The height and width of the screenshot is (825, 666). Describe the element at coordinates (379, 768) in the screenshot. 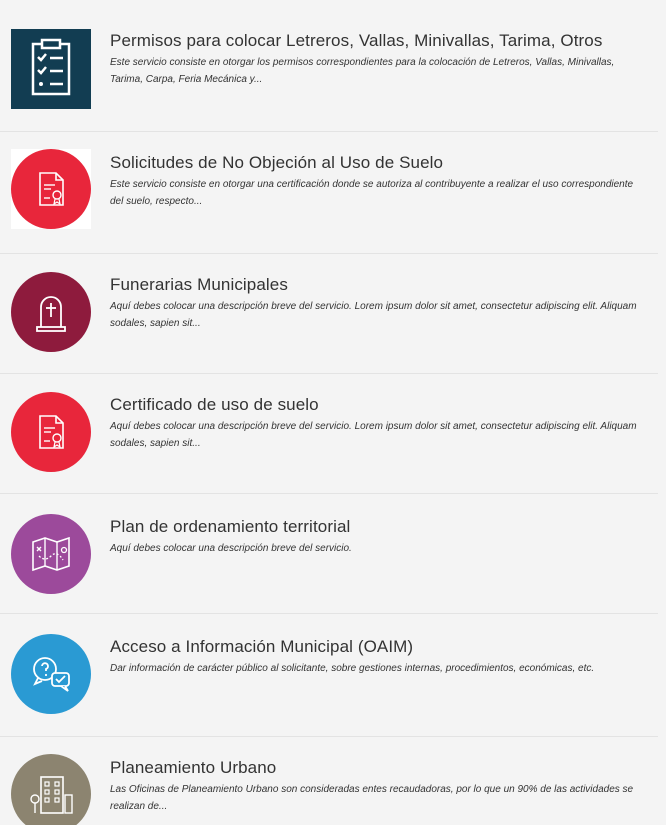

I see `service-title: Planeamiento Urbano` at that location.